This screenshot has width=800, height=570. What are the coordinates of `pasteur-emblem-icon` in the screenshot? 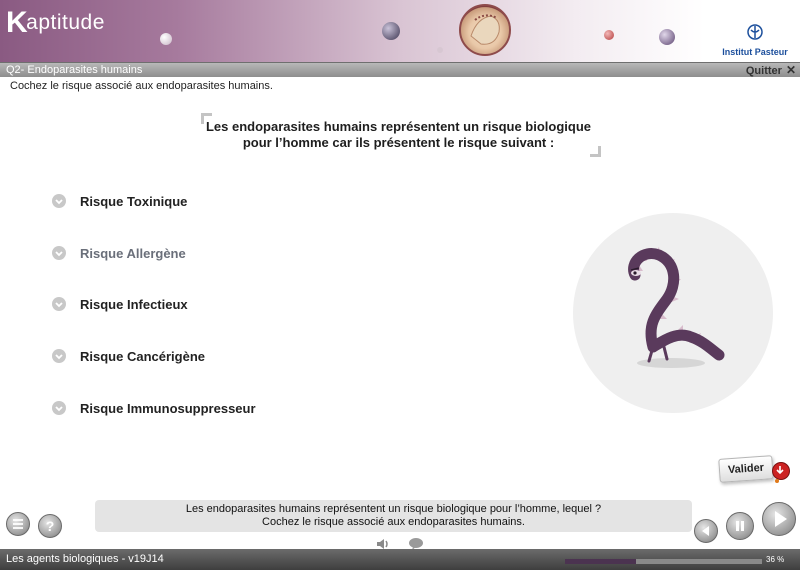 It's located at (755, 32).